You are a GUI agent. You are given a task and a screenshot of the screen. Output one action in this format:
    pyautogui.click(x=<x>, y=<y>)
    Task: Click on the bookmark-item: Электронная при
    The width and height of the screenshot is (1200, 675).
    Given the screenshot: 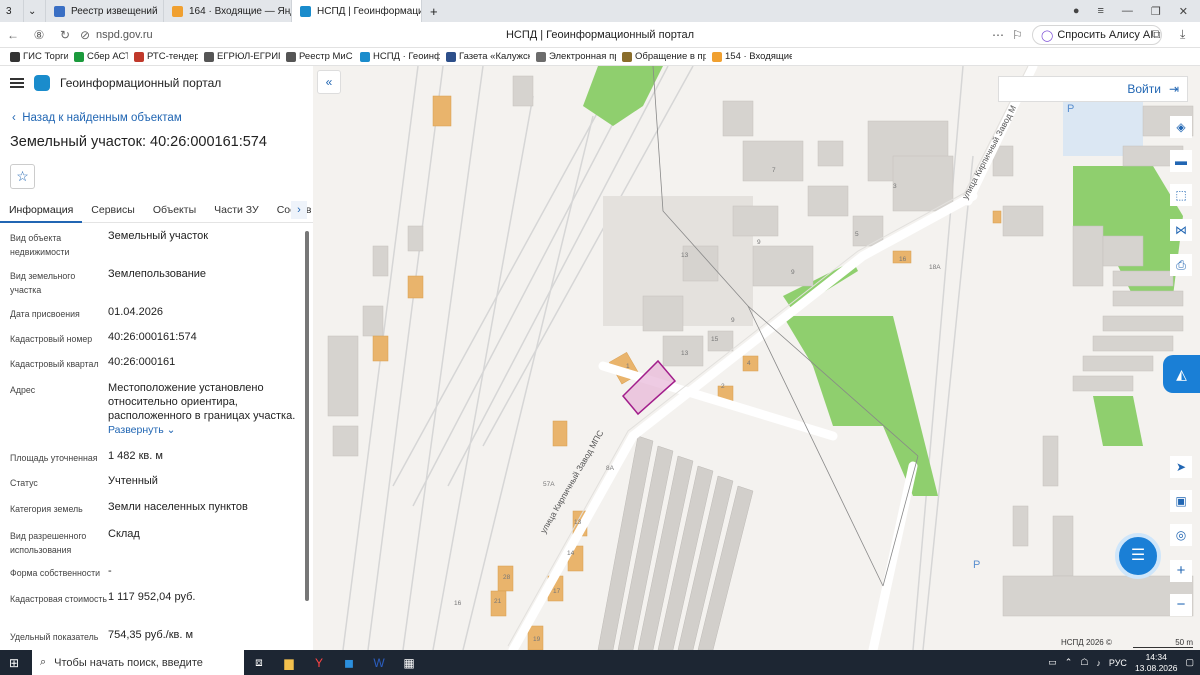 What is the action you would take?
    pyautogui.click(x=574, y=56)
    